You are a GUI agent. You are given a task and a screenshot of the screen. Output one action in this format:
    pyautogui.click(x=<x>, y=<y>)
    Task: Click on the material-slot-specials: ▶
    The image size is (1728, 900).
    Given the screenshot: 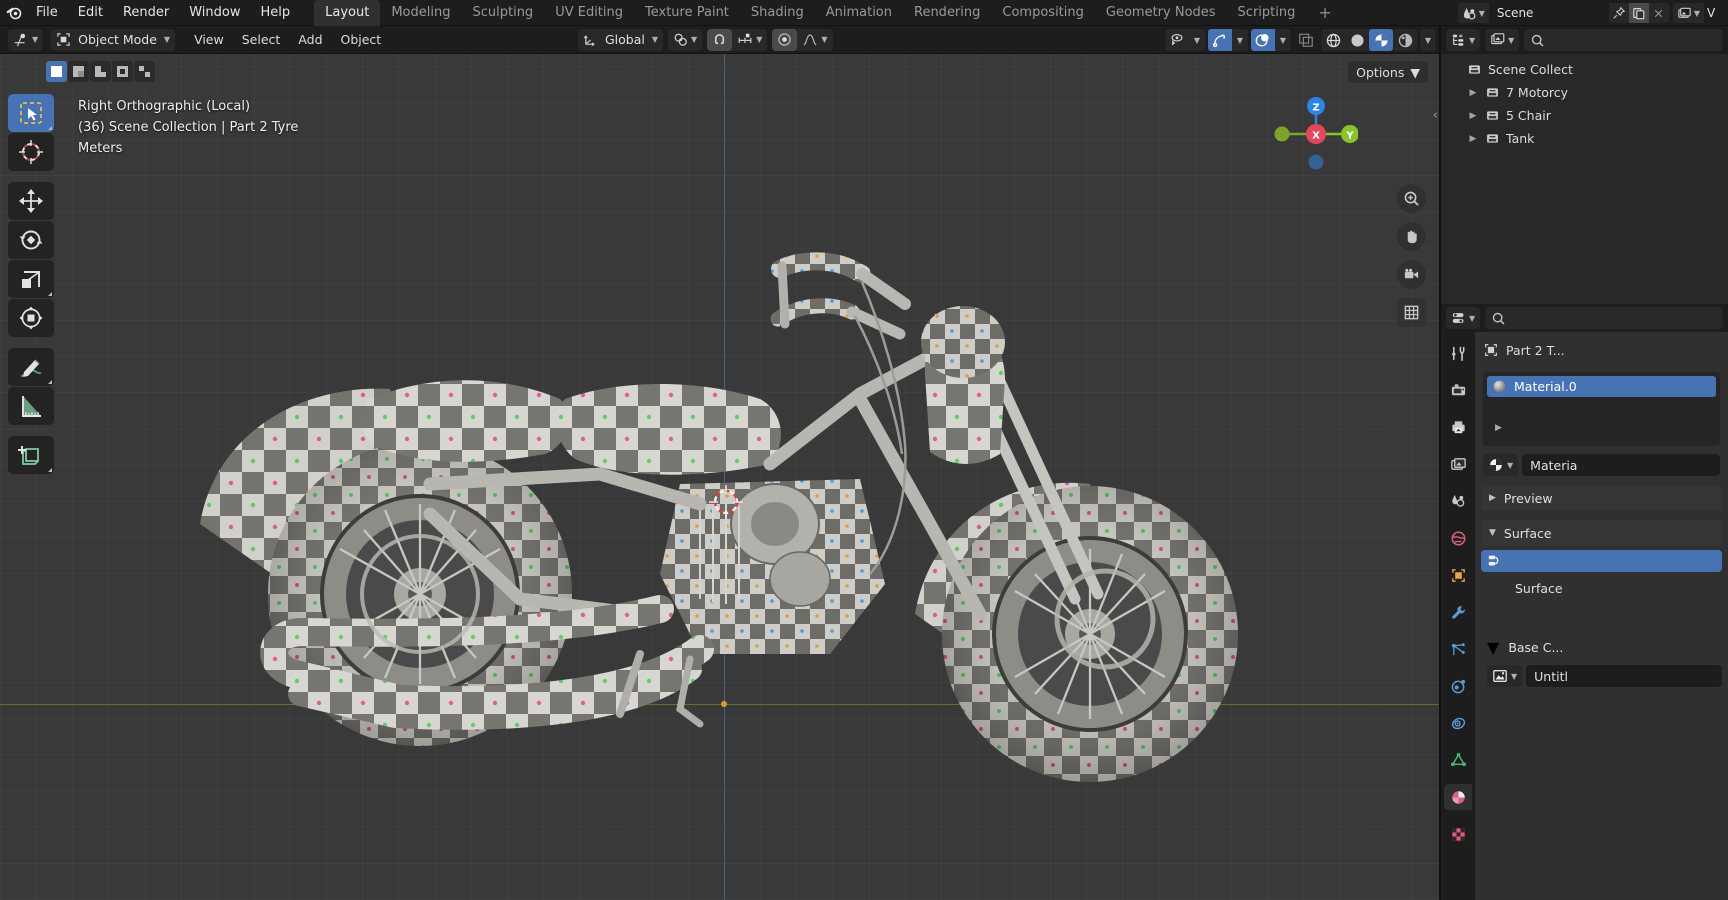 What is the action you would take?
    pyautogui.click(x=1601, y=428)
    